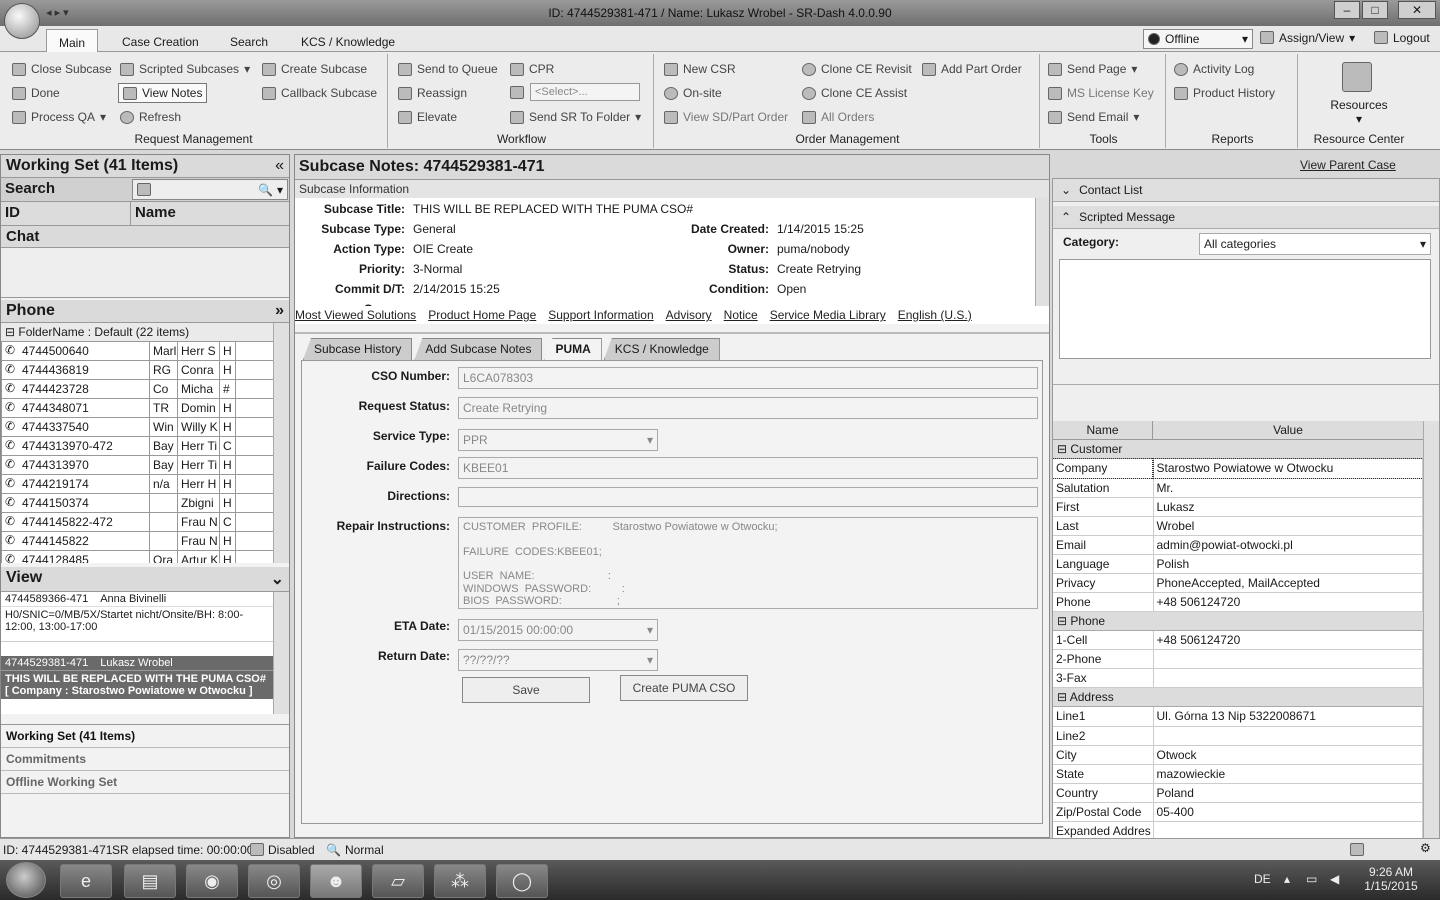 The image size is (1440, 900). What do you see at coordinates (137, 446) in the screenshot?
I see `phone-row: 4744313970-472 ✆ Bay Herr Ti C` at bounding box center [137, 446].